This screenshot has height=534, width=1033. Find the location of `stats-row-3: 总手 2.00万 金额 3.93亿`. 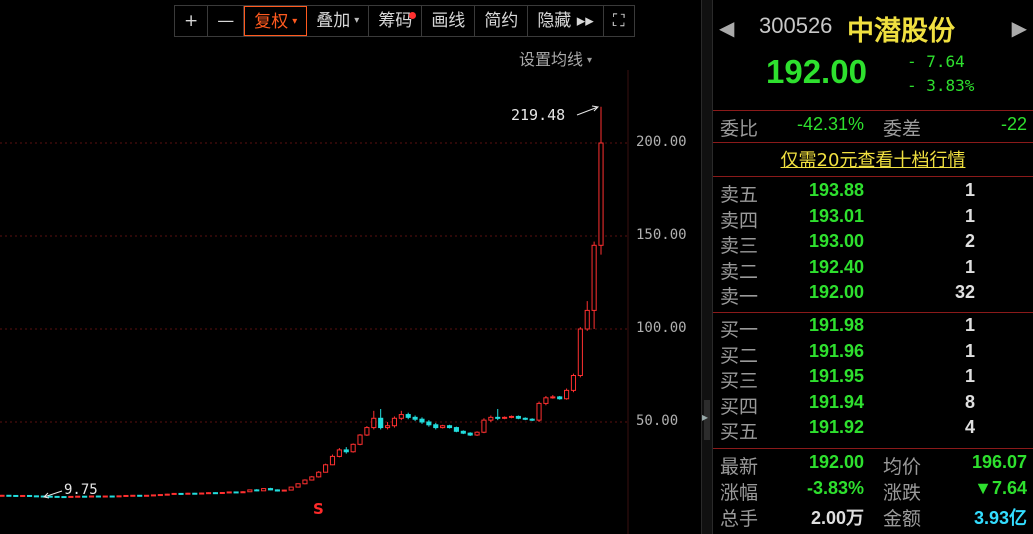

stats-row-3: 总手 2.00万 金额 3.93亿 is located at coordinates (873, 517).